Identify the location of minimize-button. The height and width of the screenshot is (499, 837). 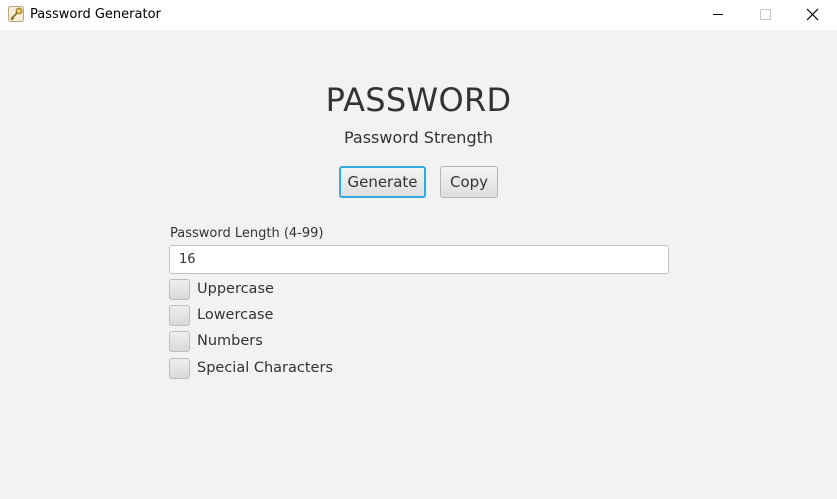
(718, 15).